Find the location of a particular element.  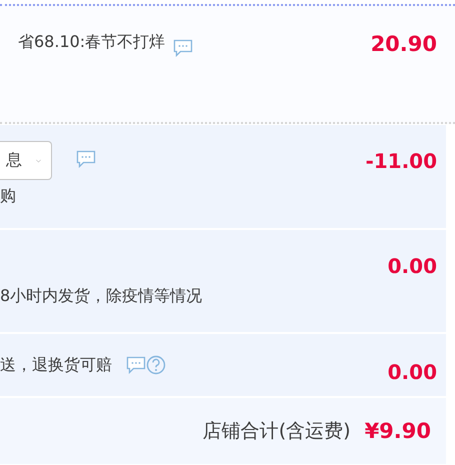

discount-amount: -11.00 is located at coordinates (401, 161).